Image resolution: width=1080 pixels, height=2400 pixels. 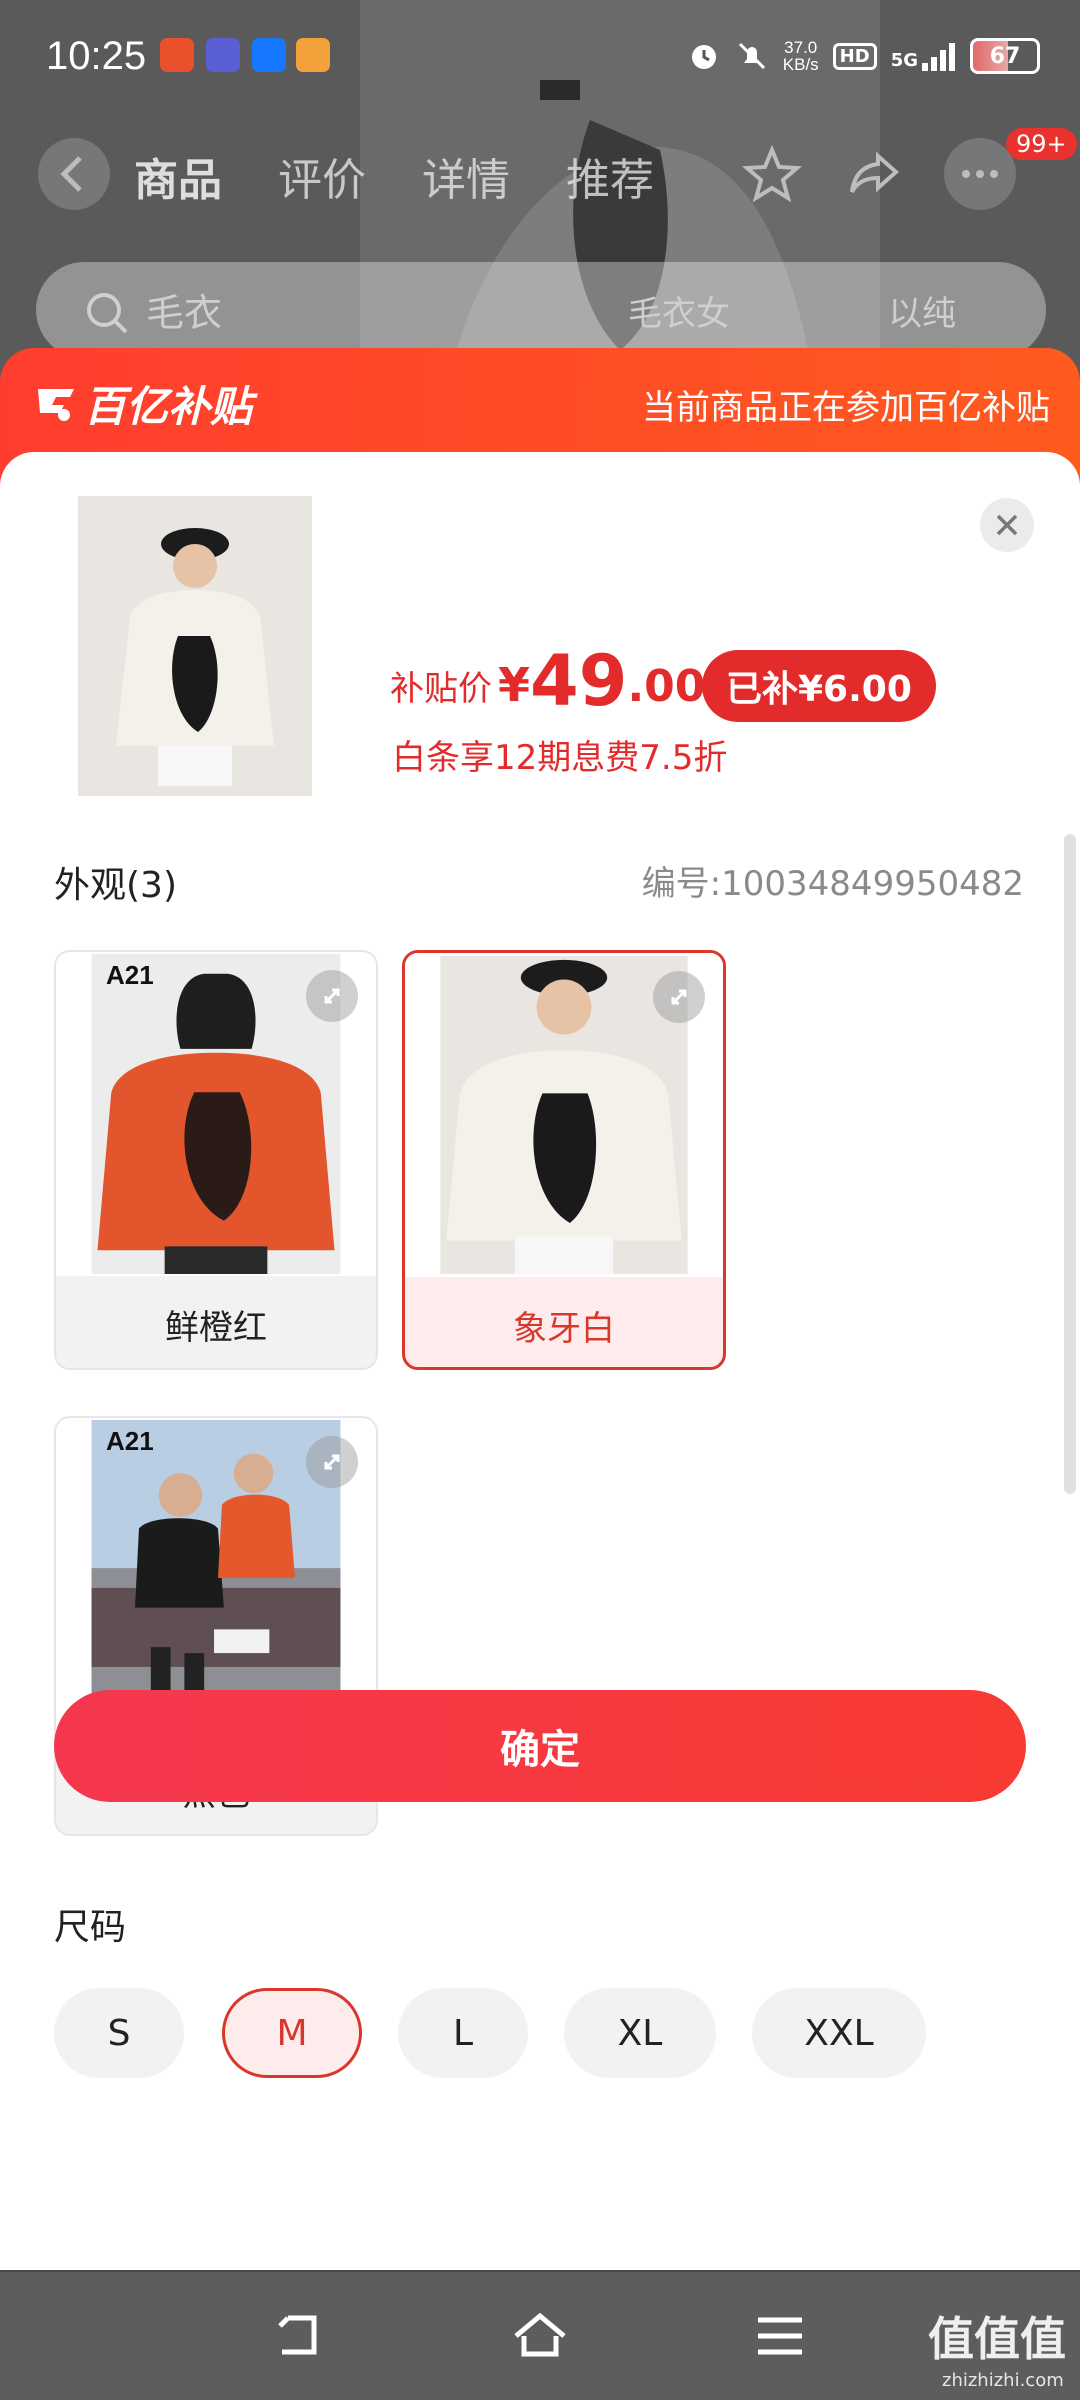 I want to click on system-back-icon, so click(x=300, y=2336).